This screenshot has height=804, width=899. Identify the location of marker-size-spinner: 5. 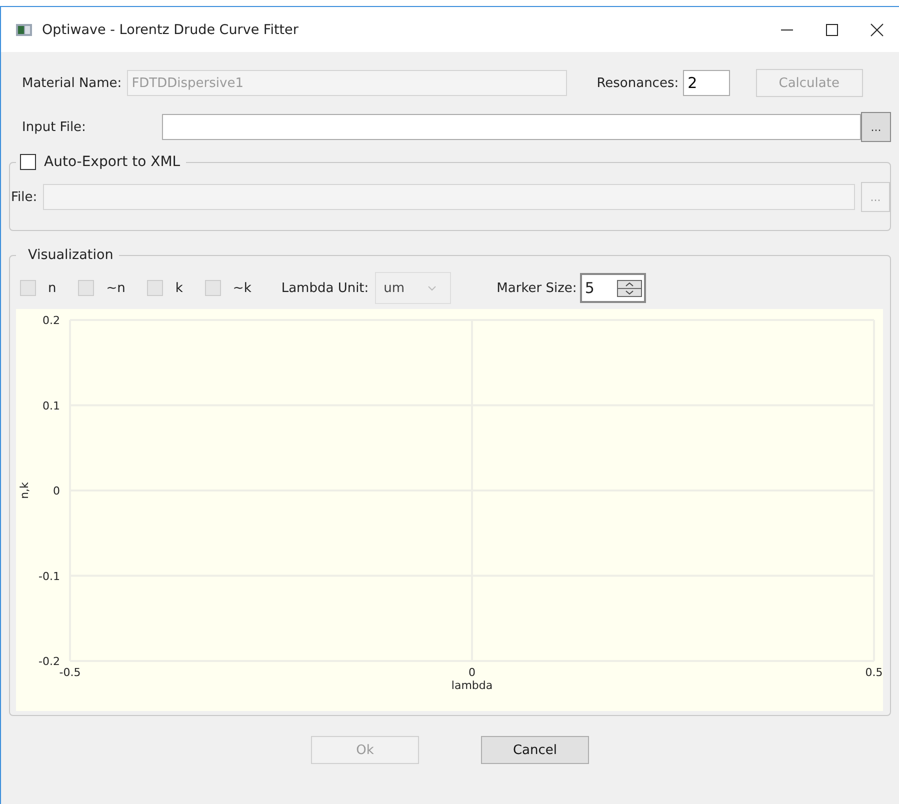
(613, 288).